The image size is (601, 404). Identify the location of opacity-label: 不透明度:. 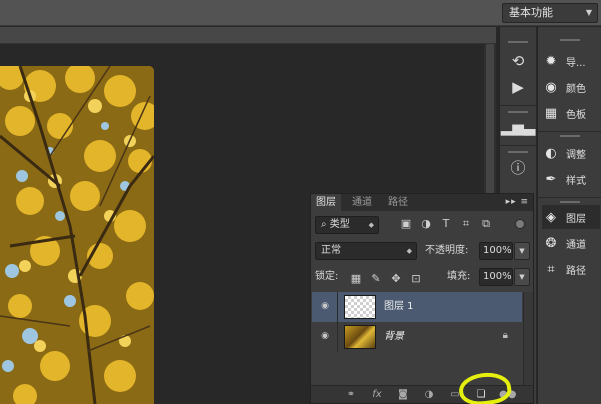
(447, 250).